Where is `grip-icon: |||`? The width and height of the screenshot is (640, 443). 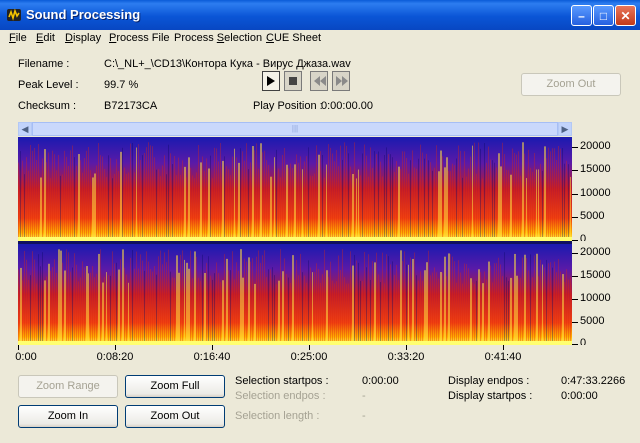 grip-icon: ||| is located at coordinates (295, 128).